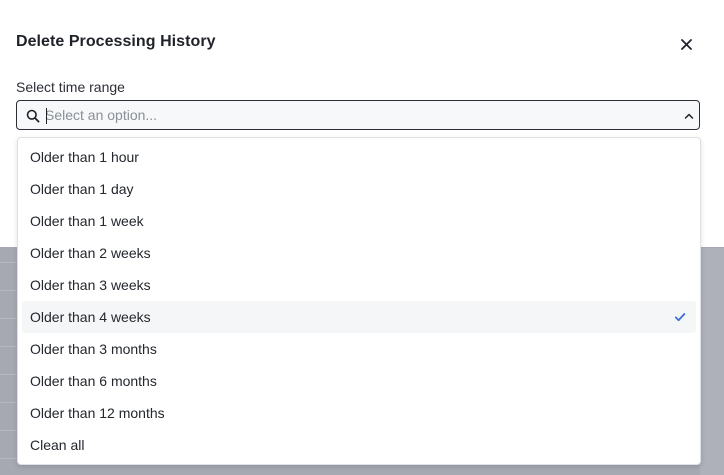  What do you see at coordinates (355, 115) in the screenshot?
I see `time-range-search-input` at bounding box center [355, 115].